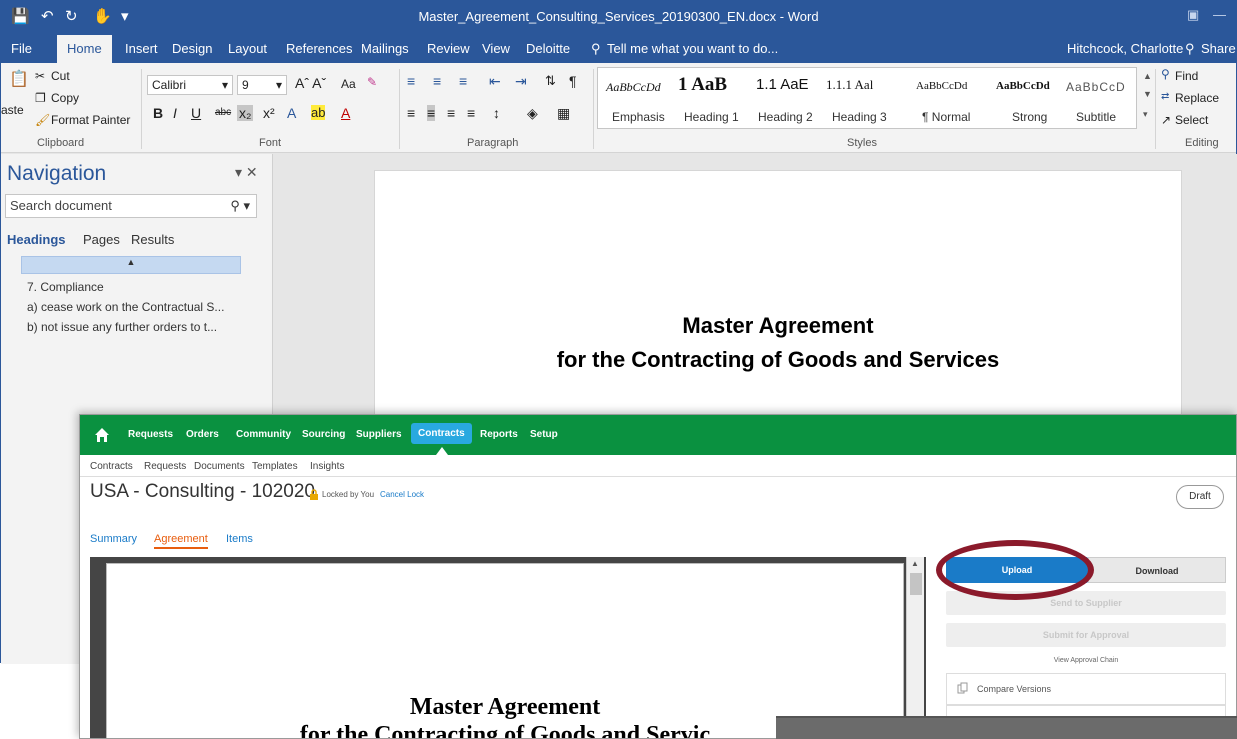 This screenshot has width=1237, height=739. I want to click on font-size-select: 9 ▾, so click(262, 85).